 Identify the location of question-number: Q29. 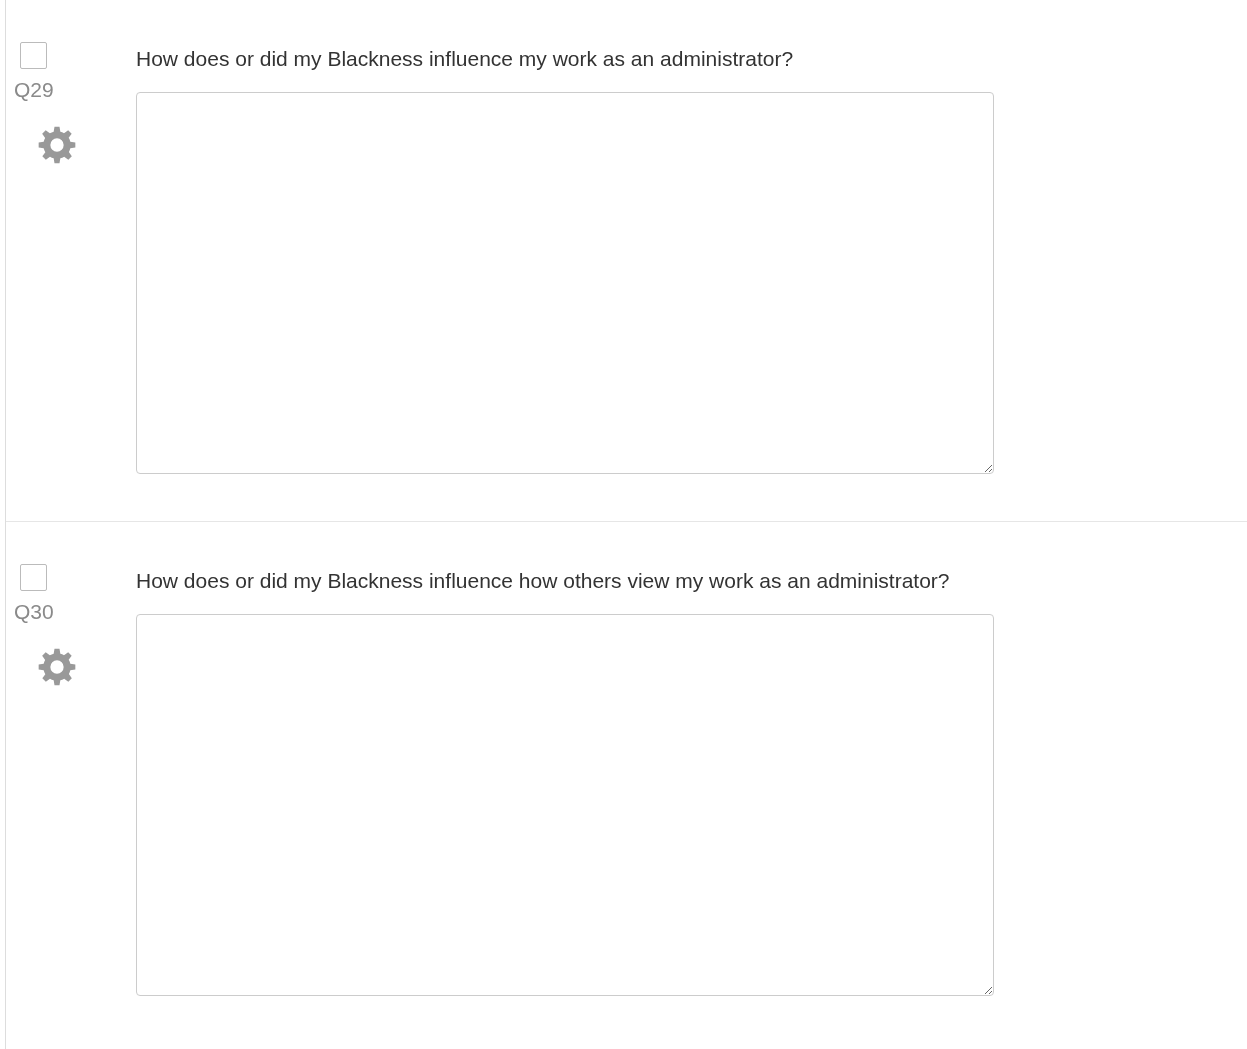
(34, 90).